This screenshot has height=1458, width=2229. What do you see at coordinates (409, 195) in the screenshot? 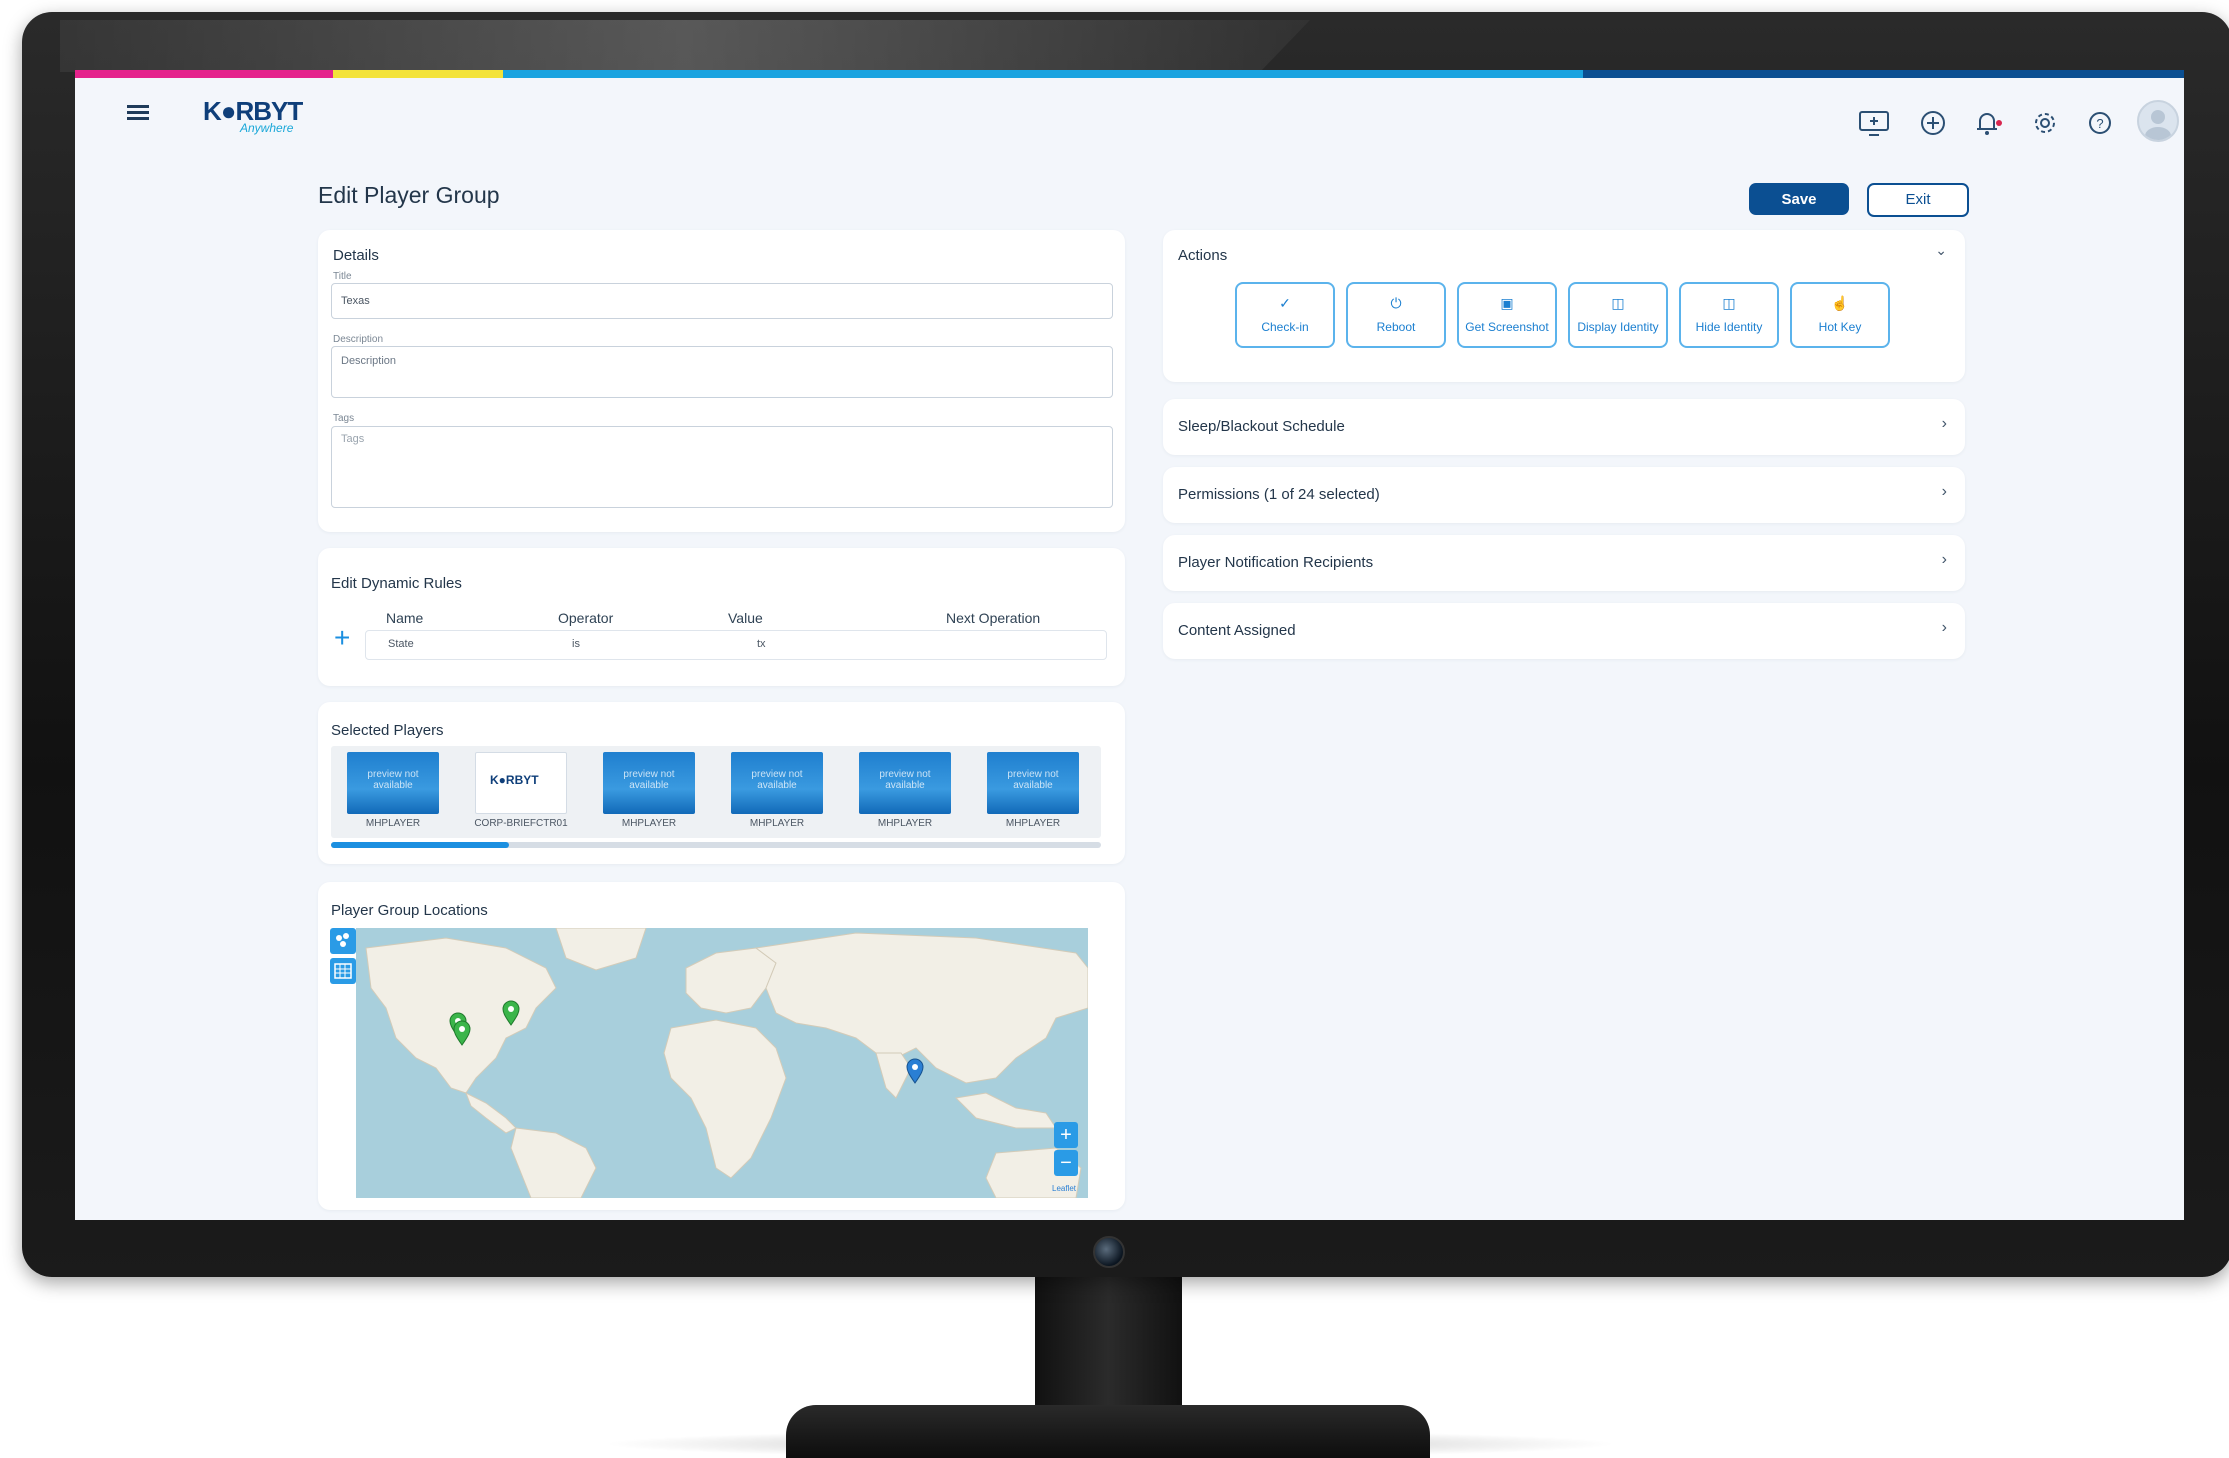
I see `page-title: Edit Player Group` at bounding box center [409, 195].